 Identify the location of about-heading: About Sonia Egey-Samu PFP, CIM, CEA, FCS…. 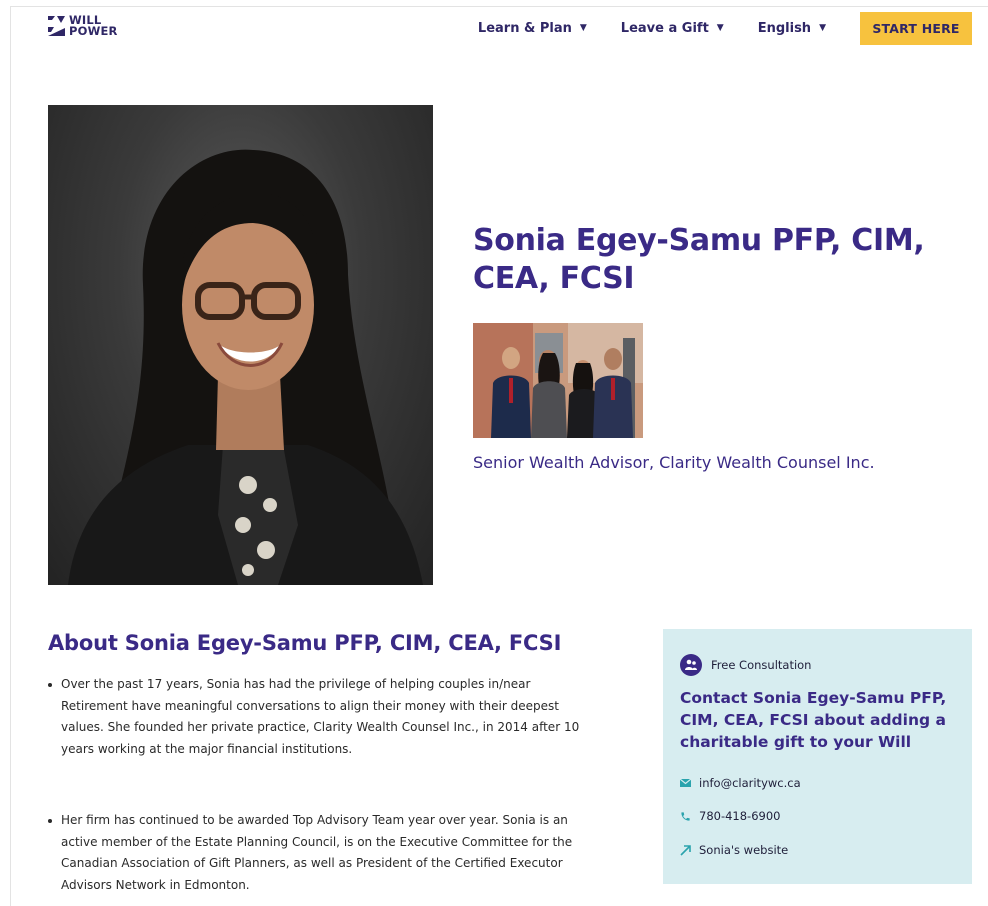
(305, 643).